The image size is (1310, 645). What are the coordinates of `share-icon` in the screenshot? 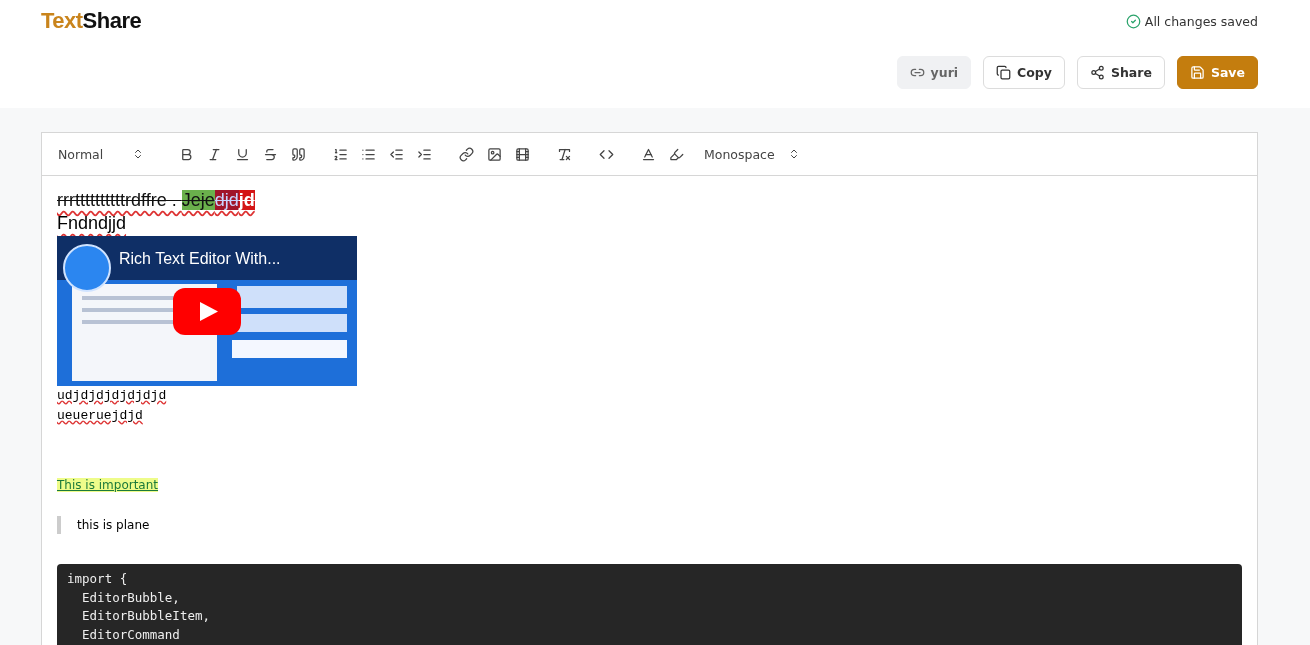 It's located at (1097, 72).